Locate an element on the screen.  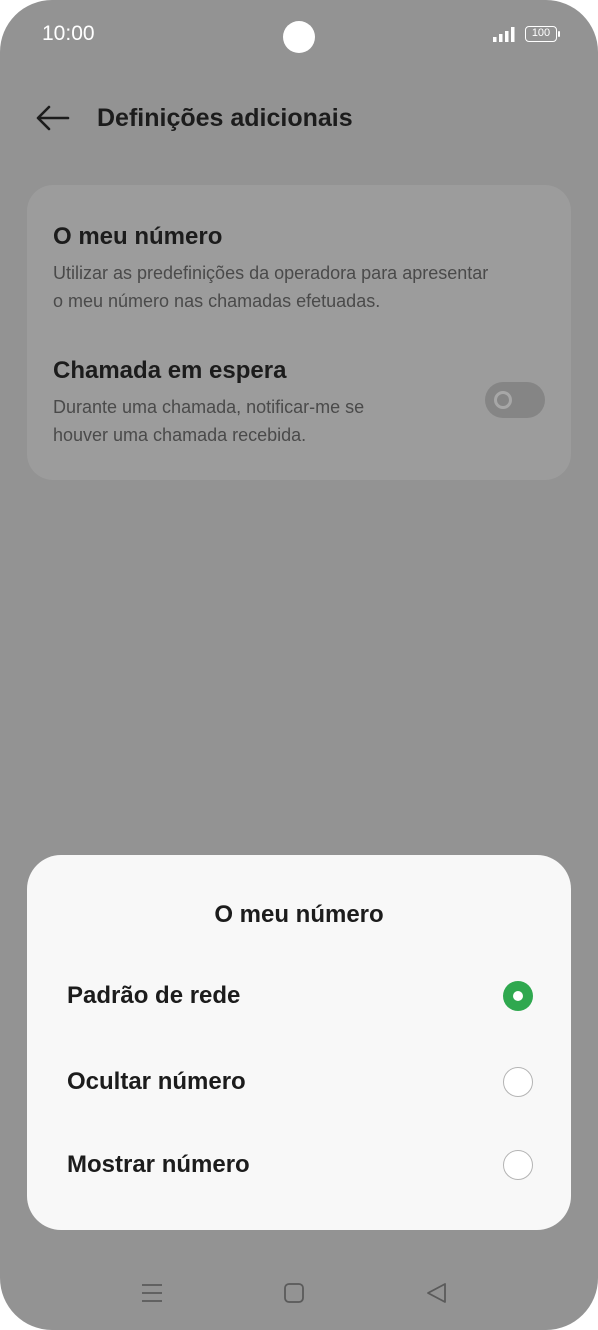
my-number-title: O meu número is located at coordinates (138, 236).